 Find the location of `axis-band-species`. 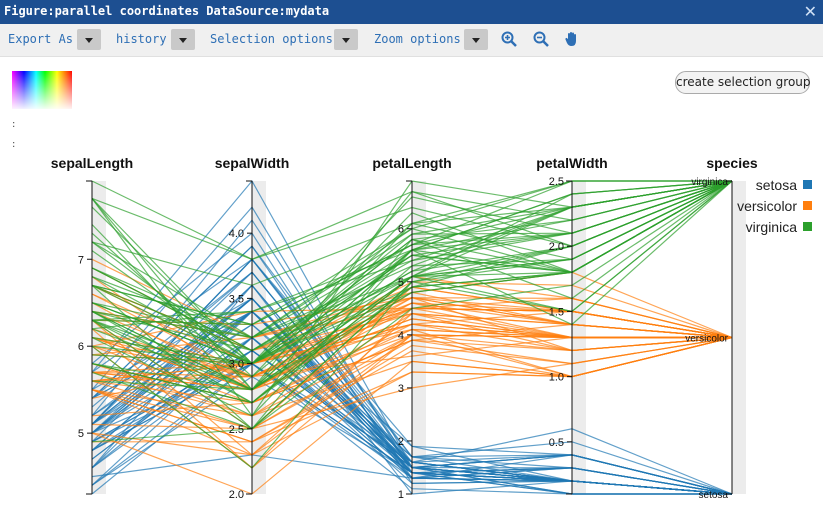

axis-band-species is located at coordinates (739, 337).